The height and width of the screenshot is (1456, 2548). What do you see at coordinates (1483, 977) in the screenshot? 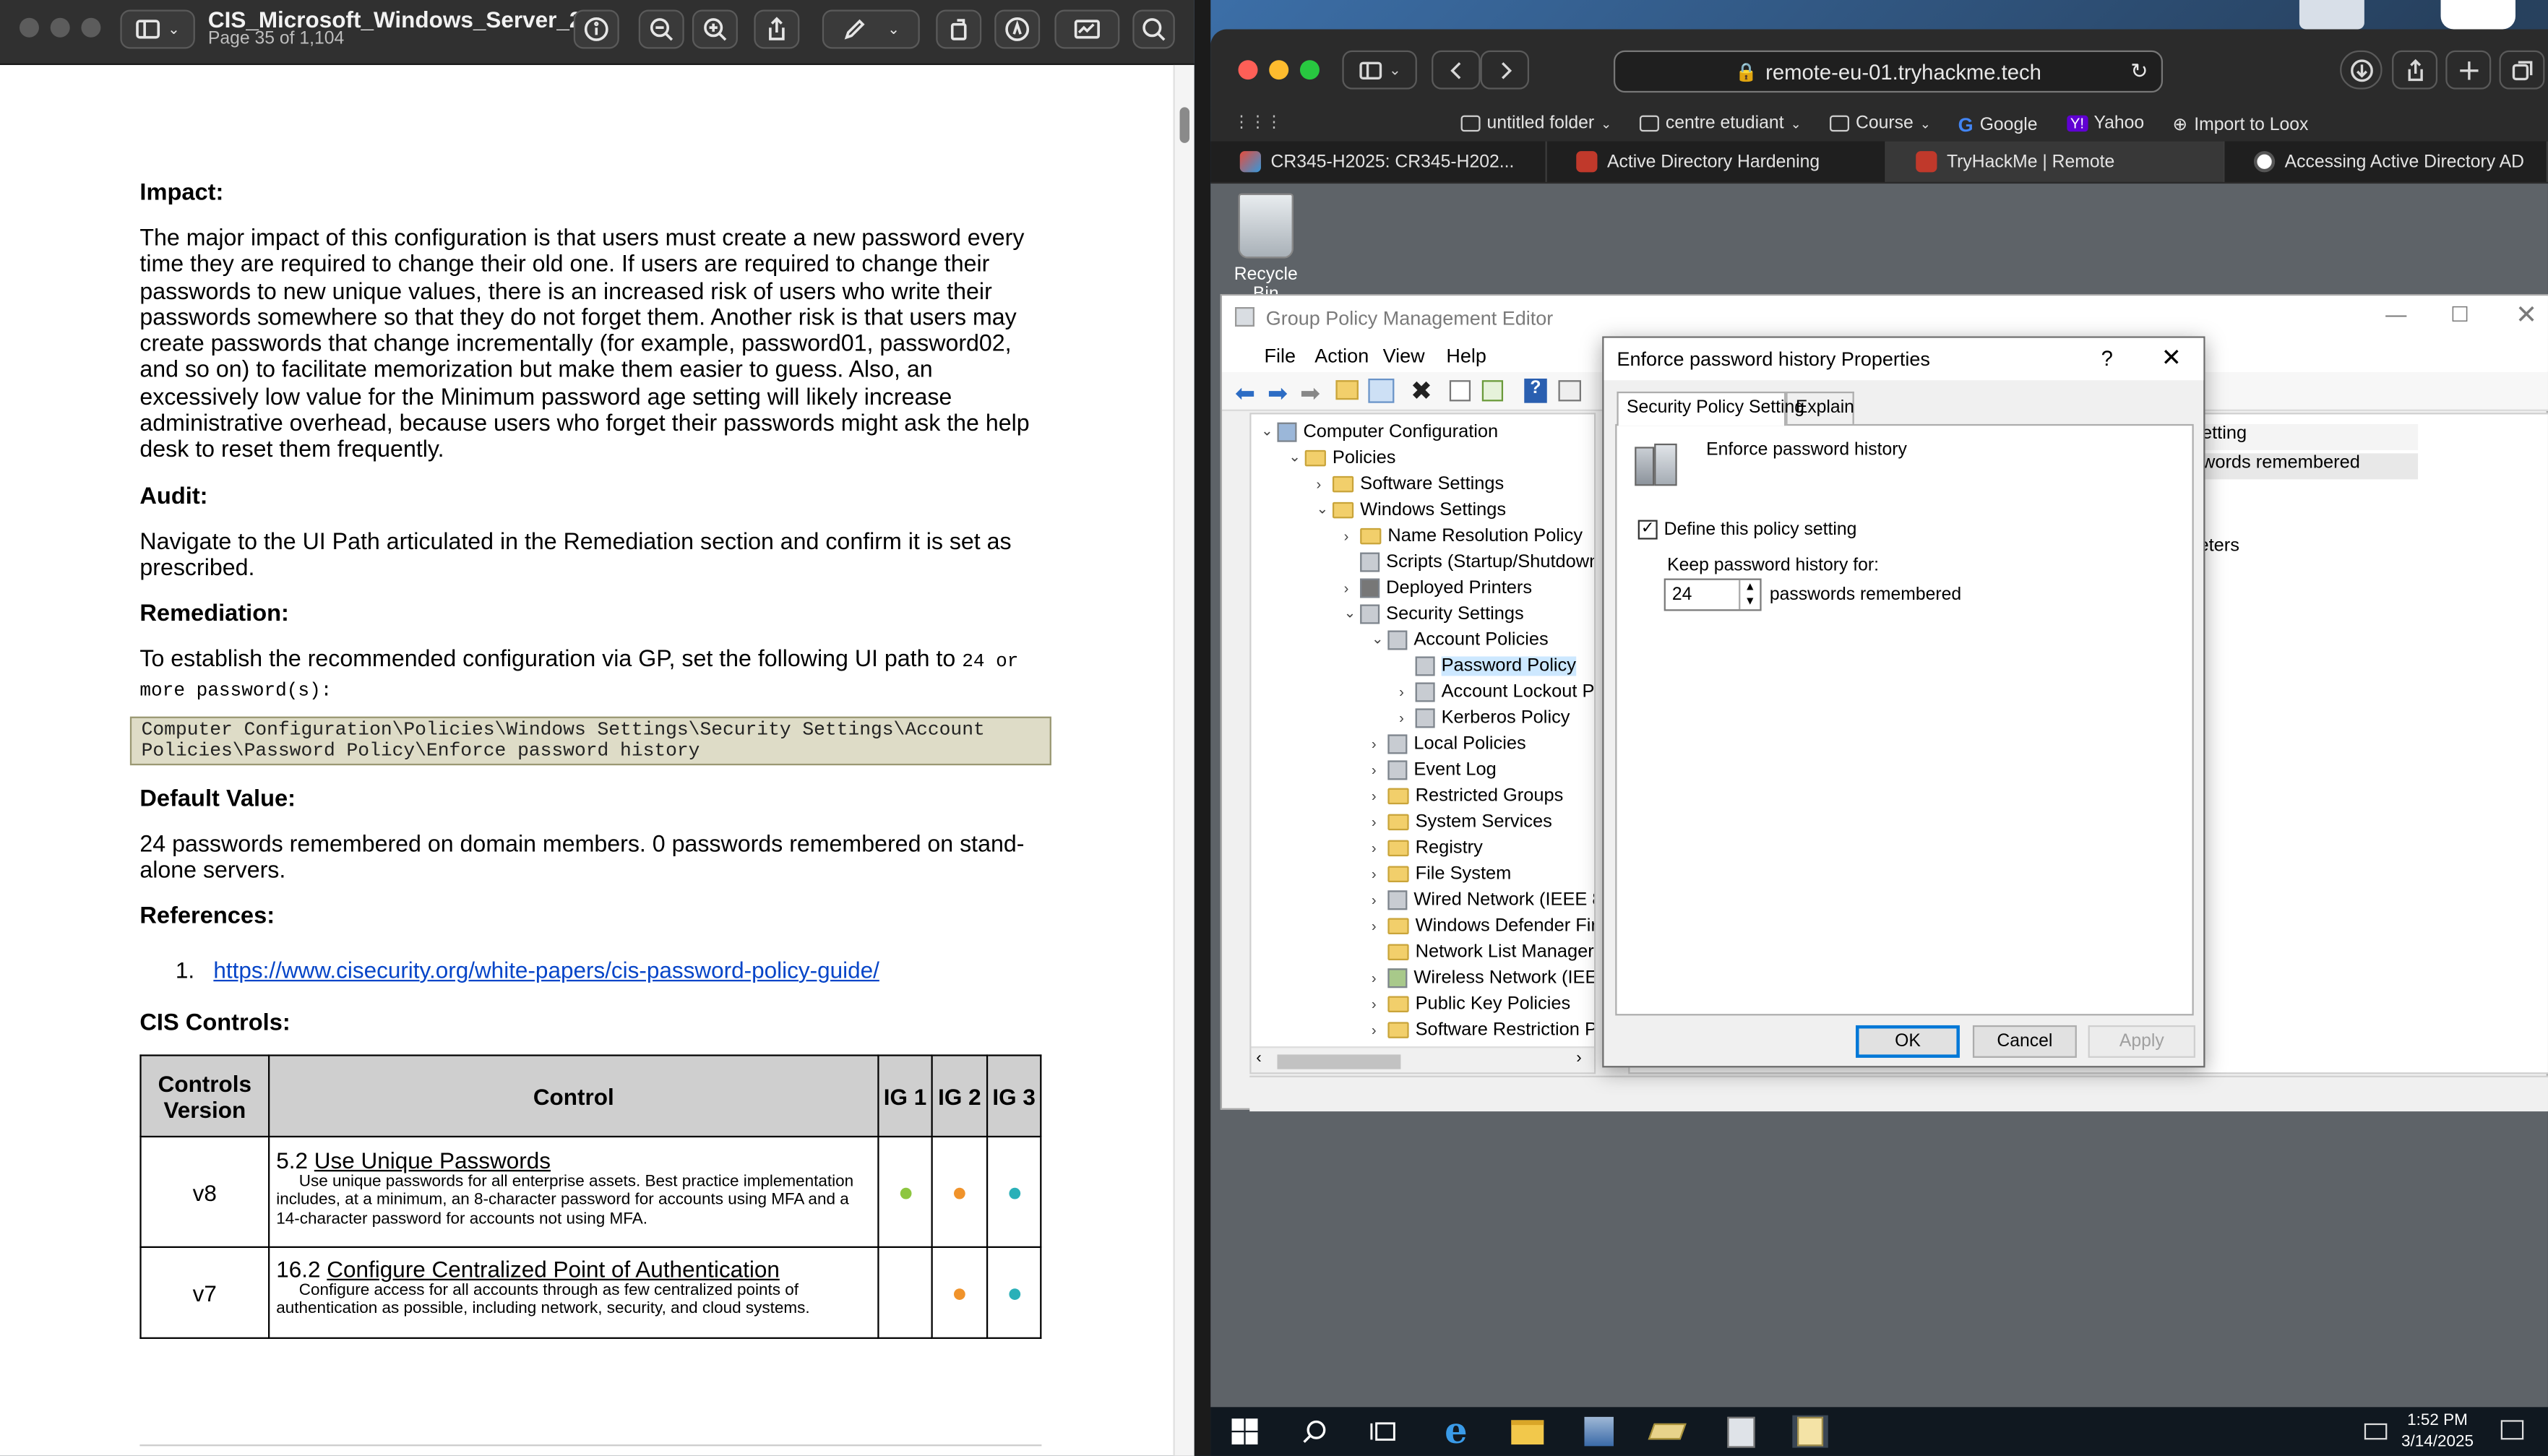
I see `tree-item: › Wireless Network (IEEE` at bounding box center [1483, 977].